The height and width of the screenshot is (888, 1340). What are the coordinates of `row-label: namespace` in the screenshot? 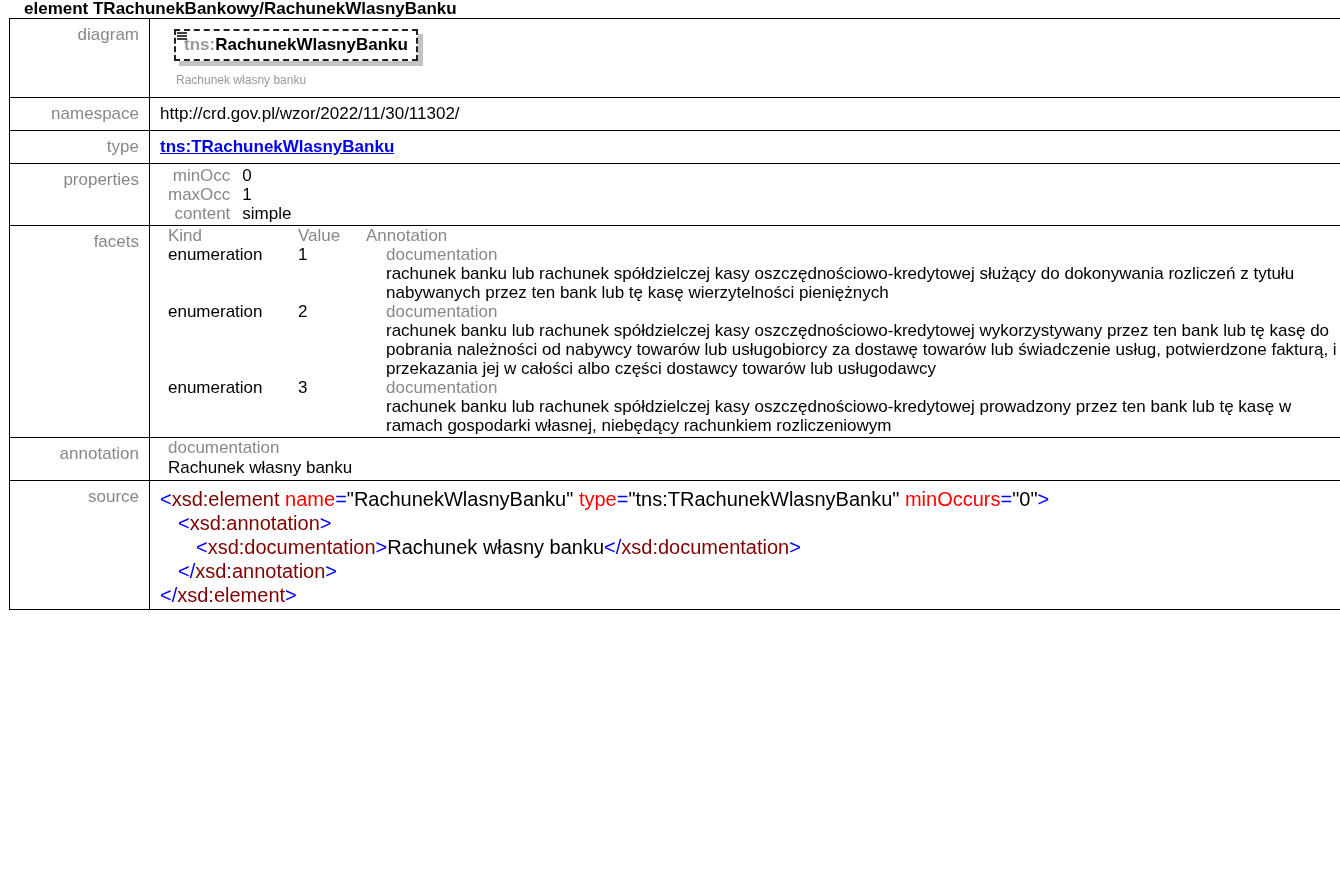 It's located at (95, 113).